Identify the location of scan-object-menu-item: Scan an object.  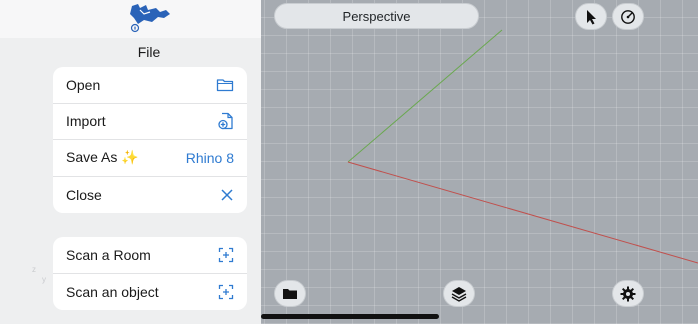
(150, 292).